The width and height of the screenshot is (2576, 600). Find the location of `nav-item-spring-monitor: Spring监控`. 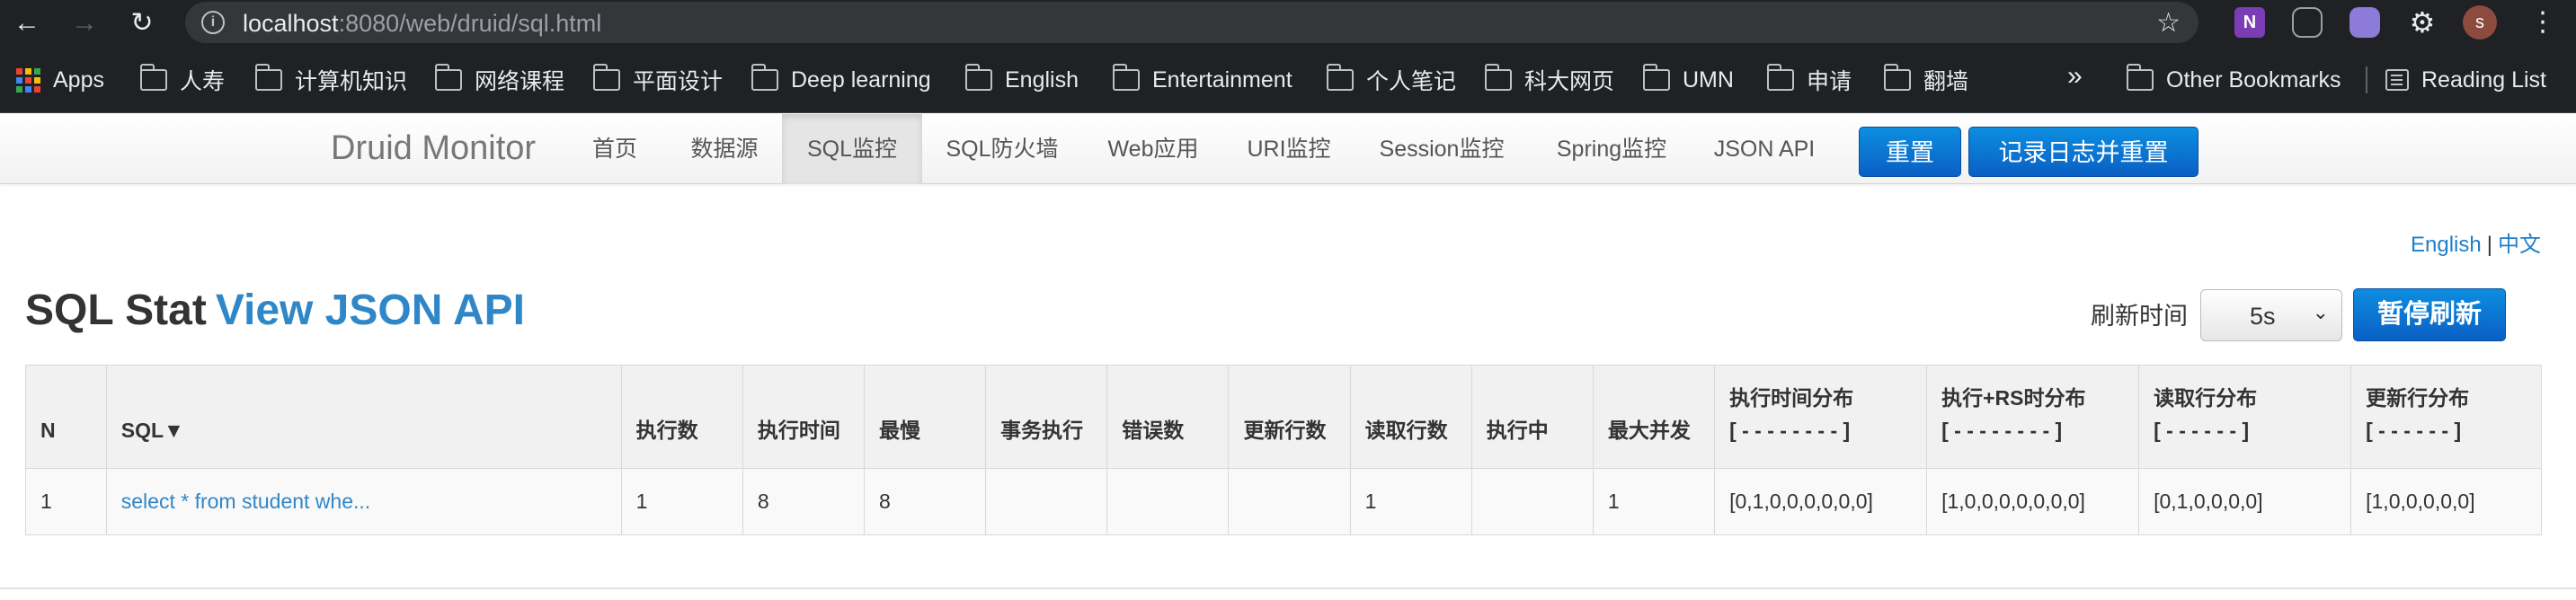

nav-item-spring-monitor: Spring监控 is located at coordinates (1611, 149).